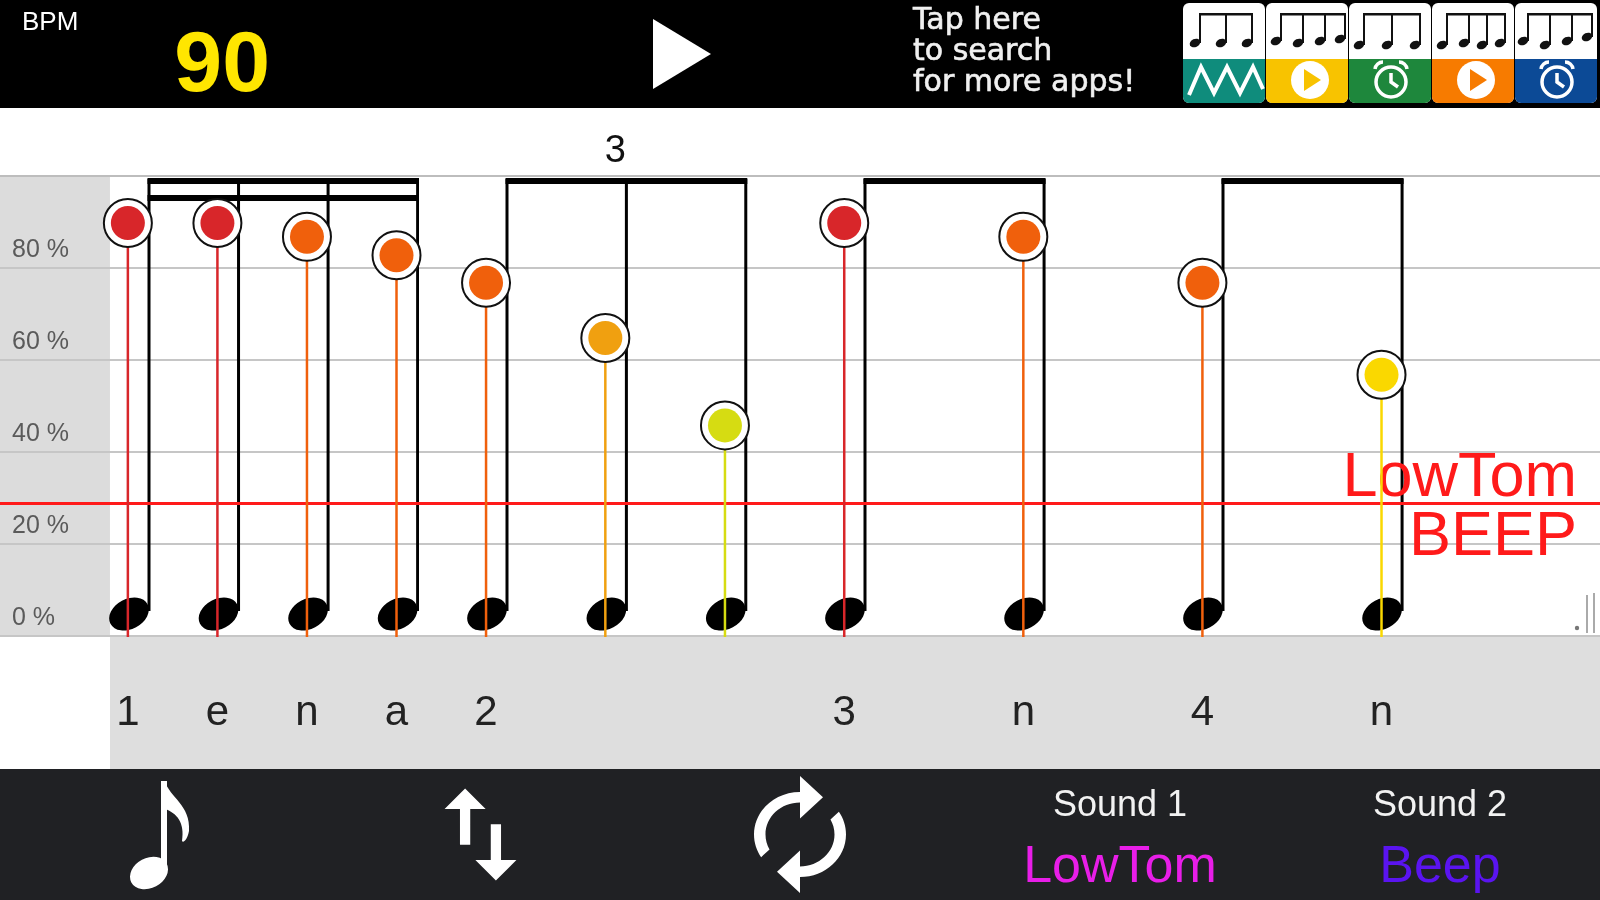  I want to click on axis-label: 40 %, so click(40, 432).